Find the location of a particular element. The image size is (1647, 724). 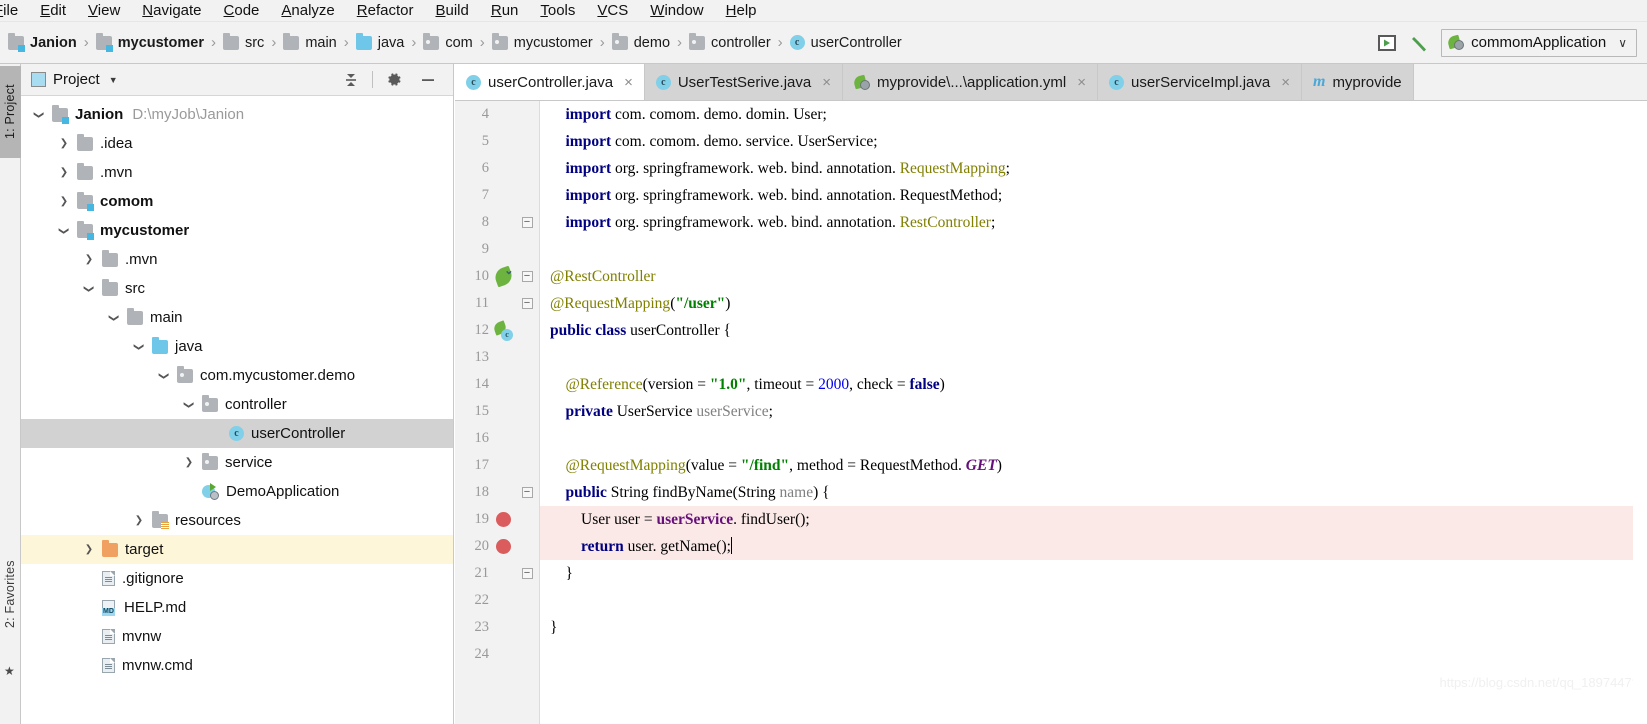

gutter-line-20: 20 is located at coordinates (497, 546).